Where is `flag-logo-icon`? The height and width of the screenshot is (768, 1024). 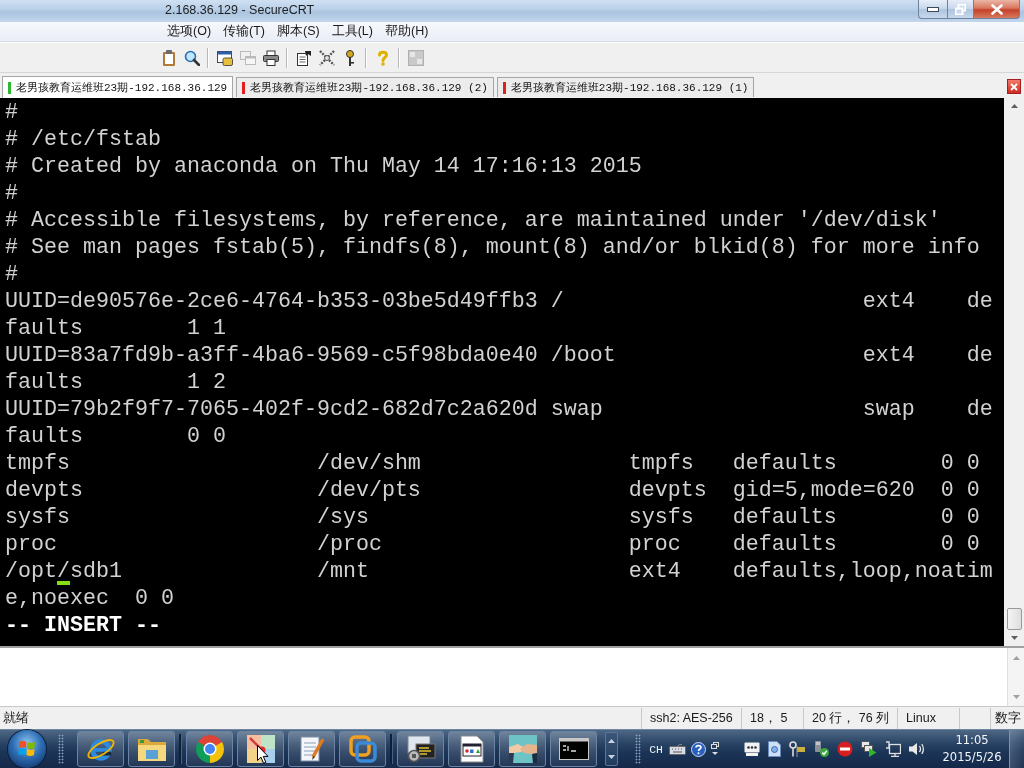
flag-logo-icon is located at coordinates (27, 749).